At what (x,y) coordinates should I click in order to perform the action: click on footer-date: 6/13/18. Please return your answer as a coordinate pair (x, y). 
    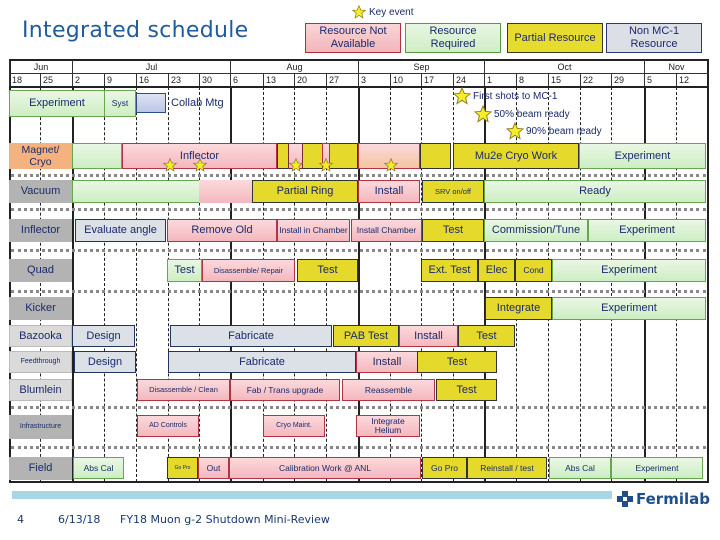
    Looking at the image, I should click on (79, 519).